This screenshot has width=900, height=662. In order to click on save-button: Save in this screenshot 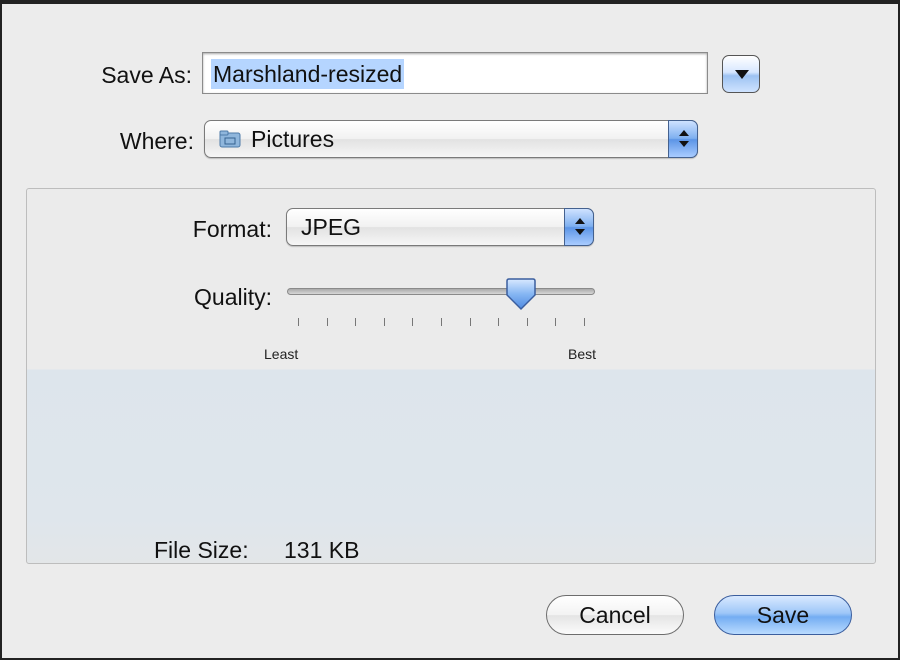, I will do `click(783, 615)`.